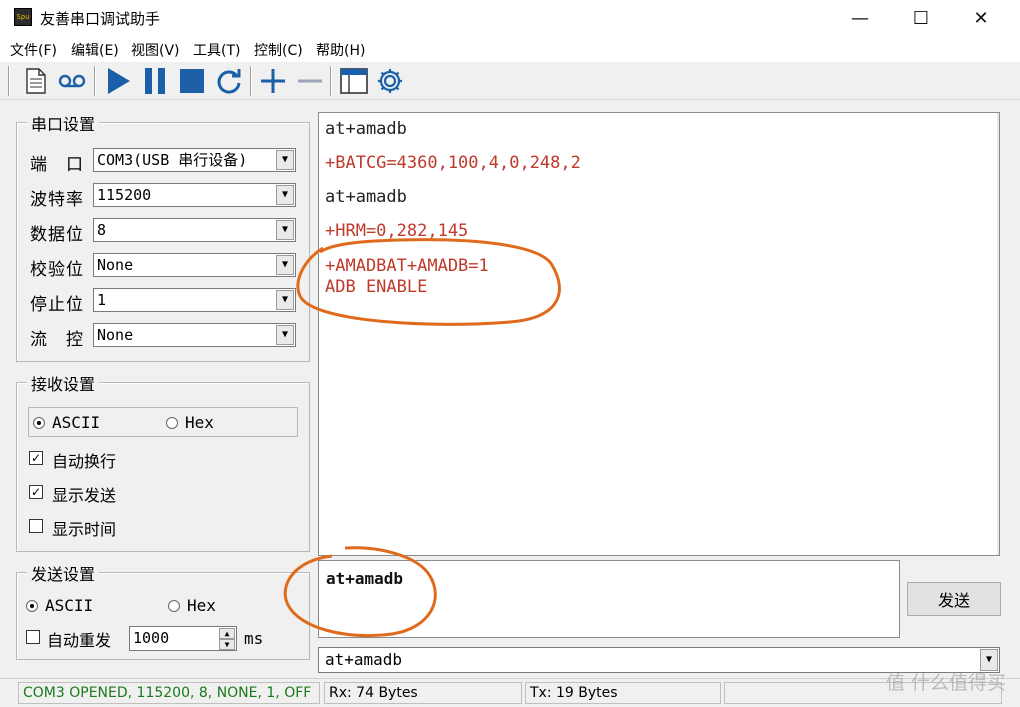 This screenshot has width=1020, height=707. I want to click on port-select: COM3(USB 串行设备) ▼, so click(194, 160).